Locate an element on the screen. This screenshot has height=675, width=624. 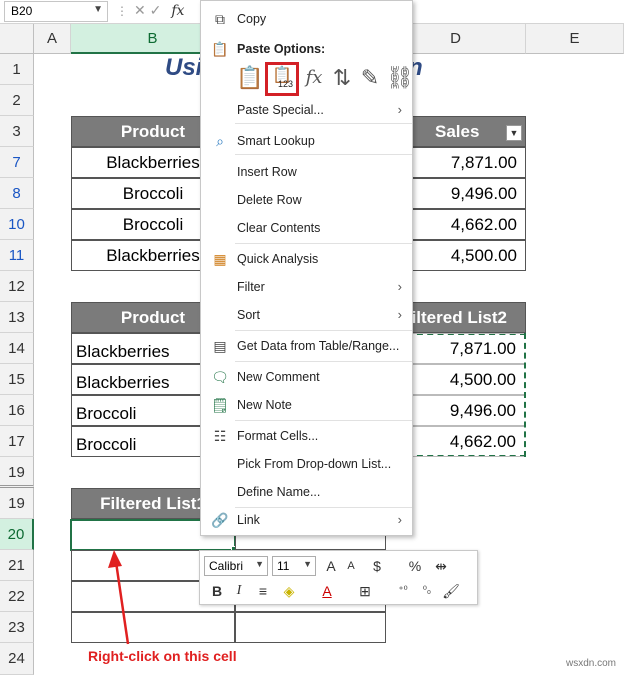
format-painter-icon: 🖌 is located at coordinates (451, 591).